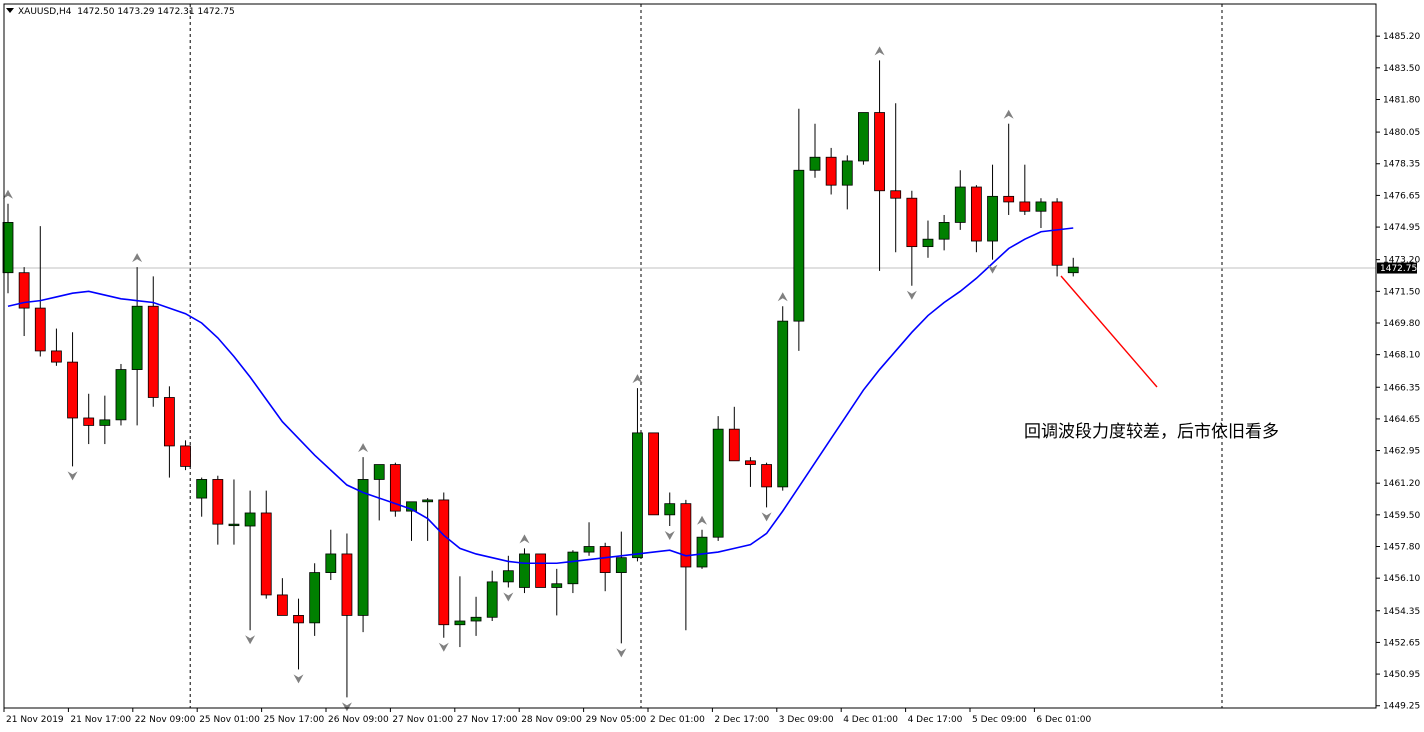 This screenshot has height=732, width=1424. What do you see at coordinates (677, 720) in the screenshot?
I see `x-tick-label: 2 Dec 01:00` at bounding box center [677, 720].